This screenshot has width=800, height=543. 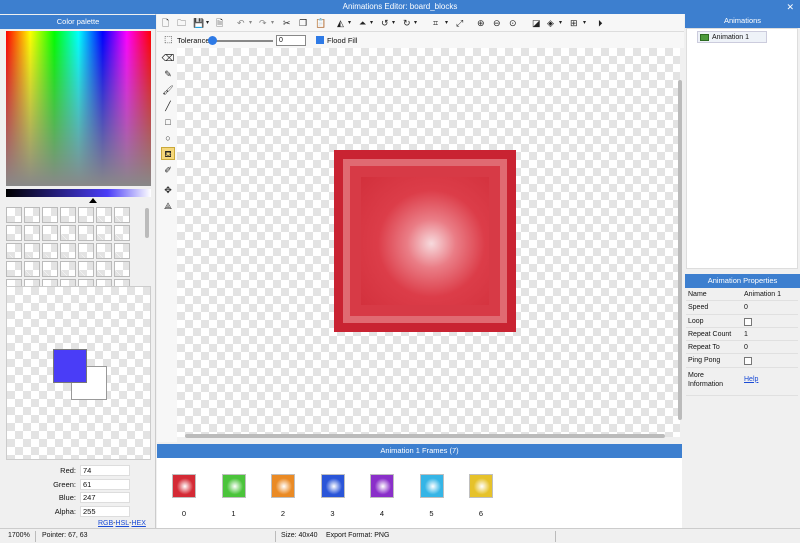 What do you see at coordinates (536, 23) in the screenshot?
I see `color-adjust-icon: ◪` at bounding box center [536, 23].